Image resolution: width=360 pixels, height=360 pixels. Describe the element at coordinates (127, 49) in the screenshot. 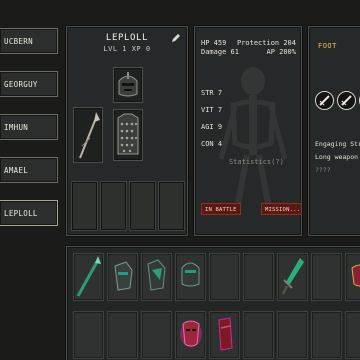

I see `character-level-xp: LVL 1 XP 0` at that location.